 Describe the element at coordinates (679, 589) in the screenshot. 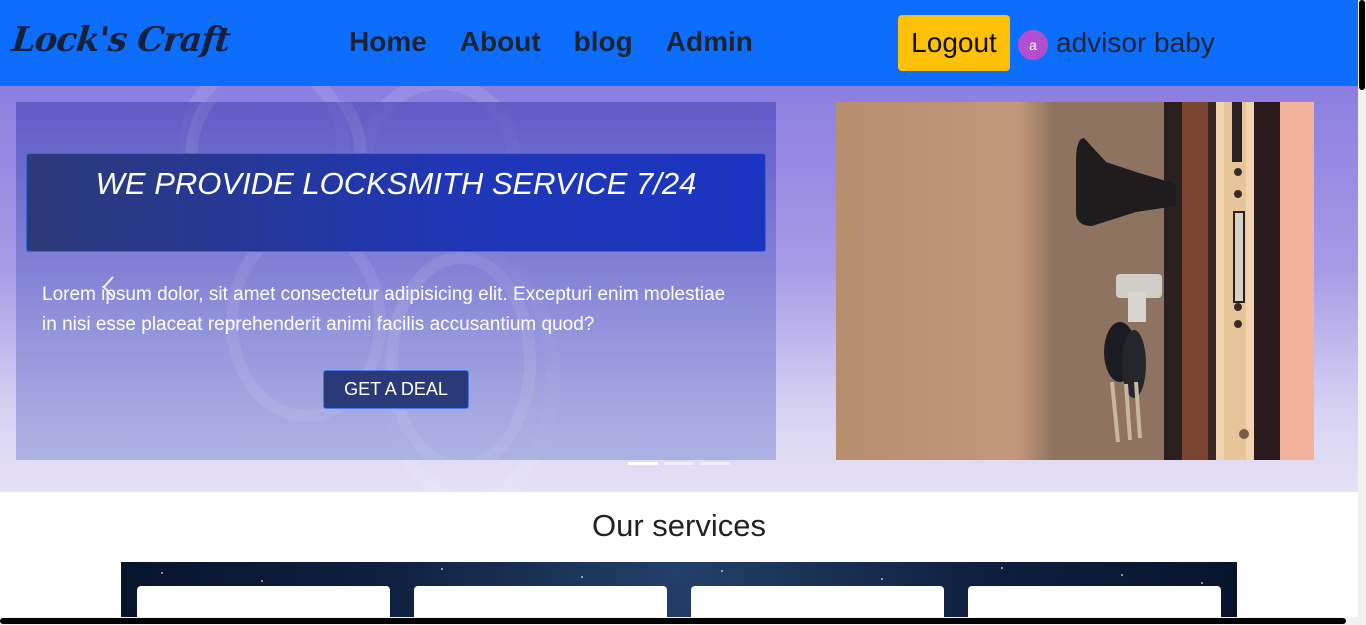

I see `services-panel` at that location.